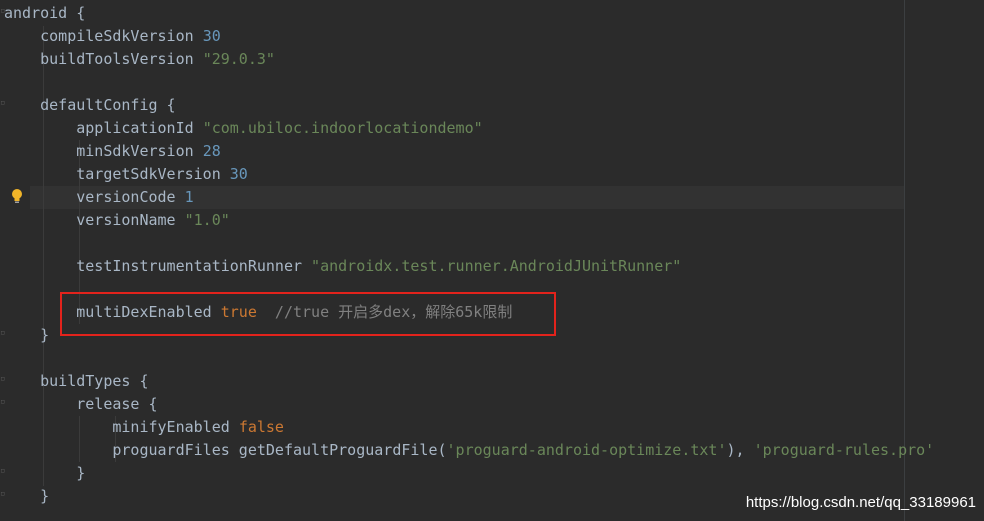 The height and width of the screenshot is (521, 984). What do you see at coordinates (207, 220) in the screenshot?
I see `code-token: "1.0"` at bounding box center [207, 220].